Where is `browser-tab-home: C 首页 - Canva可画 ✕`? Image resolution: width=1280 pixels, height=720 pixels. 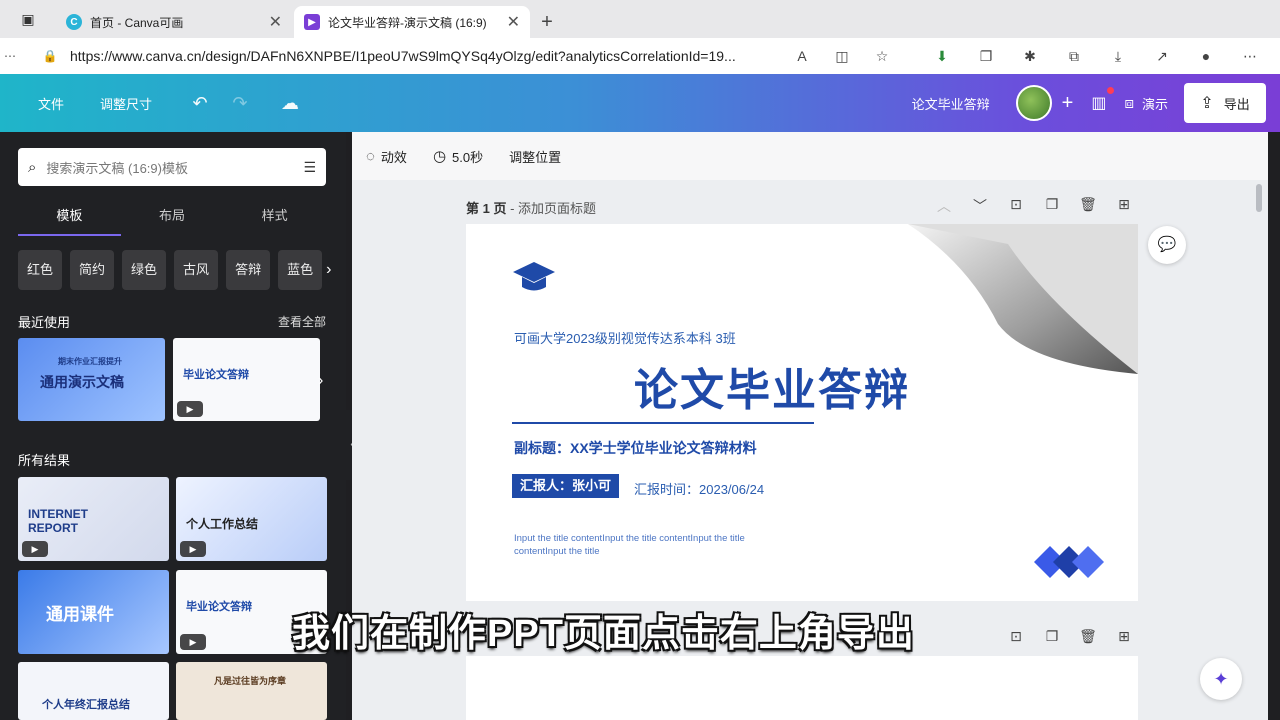
browser-tab-home: C 首页 - Canva可画 ✕ is located at coordinates (174, 22).